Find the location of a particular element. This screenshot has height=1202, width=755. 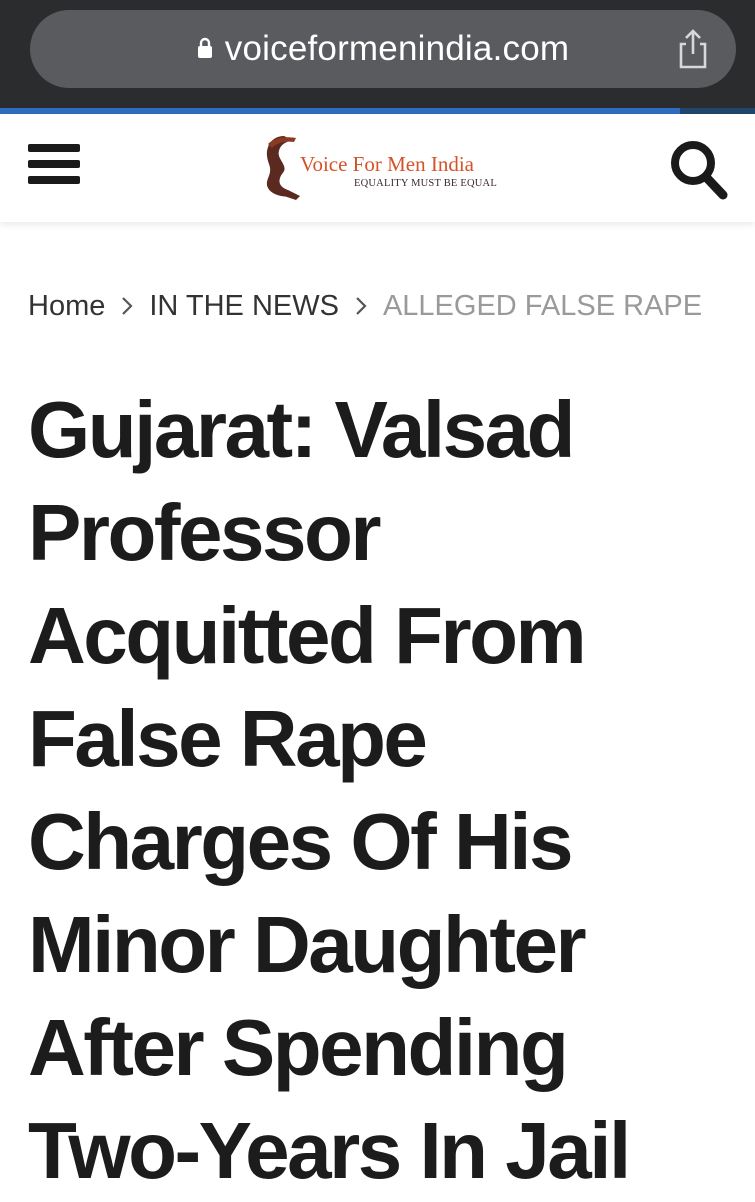

logo-title: Voice For Men India is located at coordinates (387, 164).